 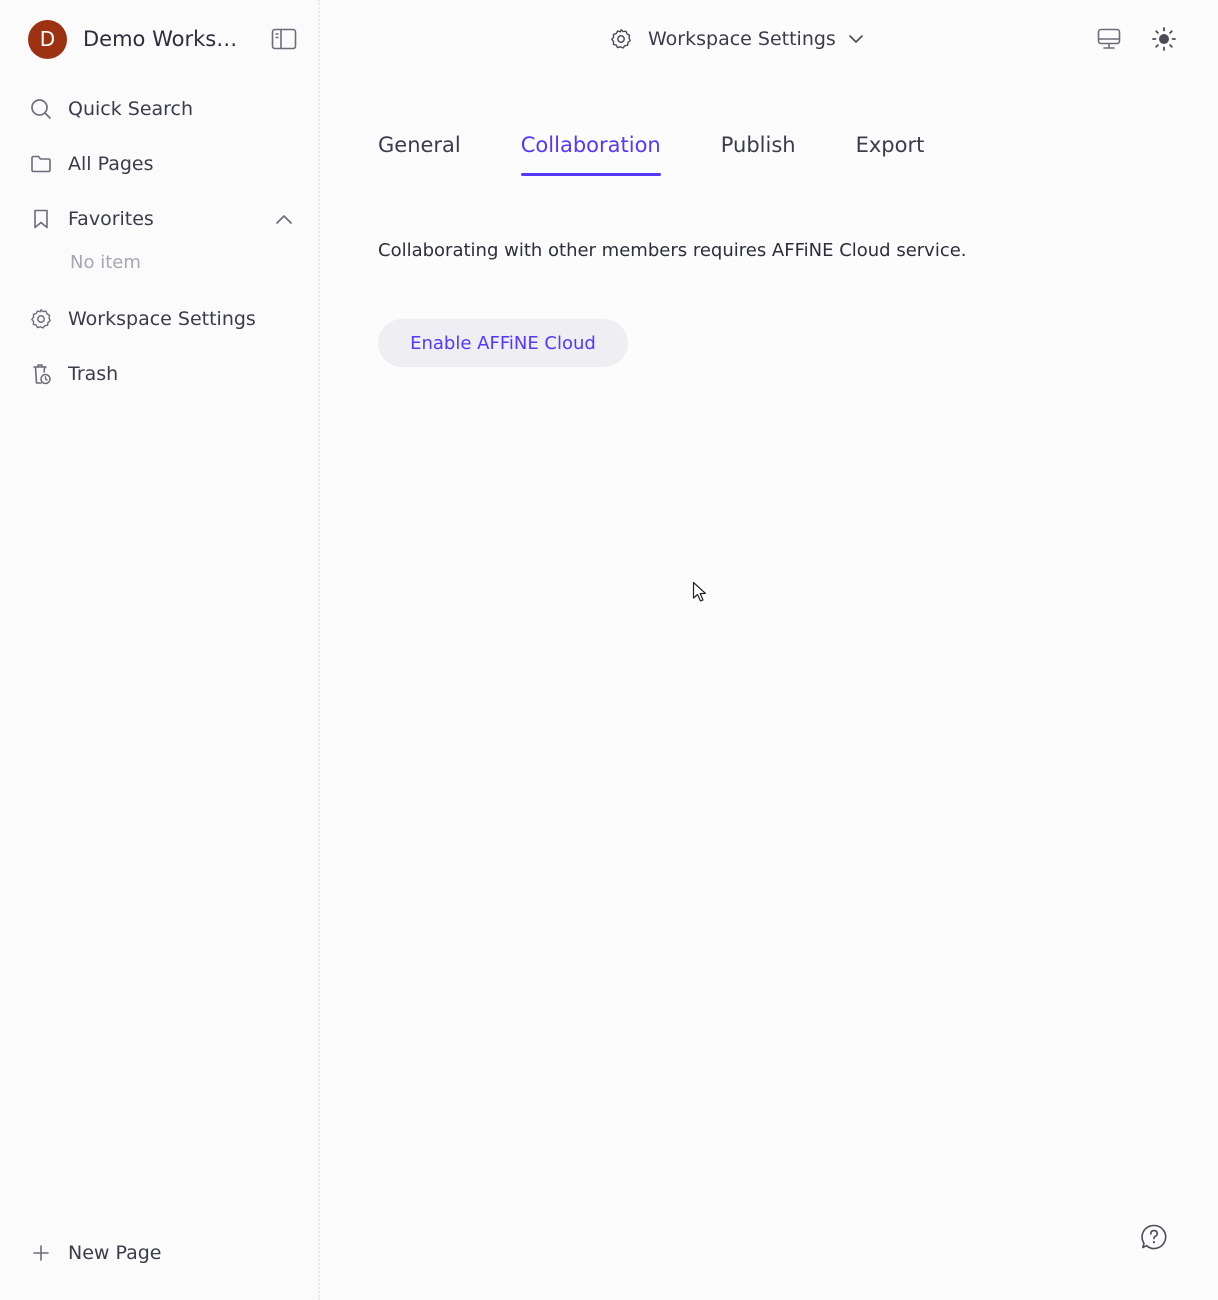 I want to click on tab-publish: Publish, so click(x=758, y=154).